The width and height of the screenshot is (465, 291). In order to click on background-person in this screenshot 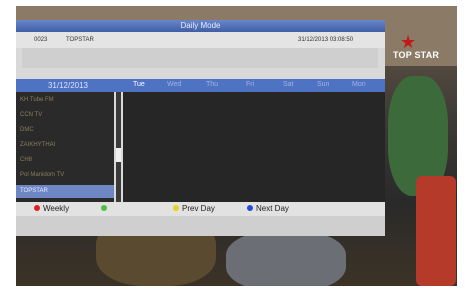, I will do `click(286, 258)`.